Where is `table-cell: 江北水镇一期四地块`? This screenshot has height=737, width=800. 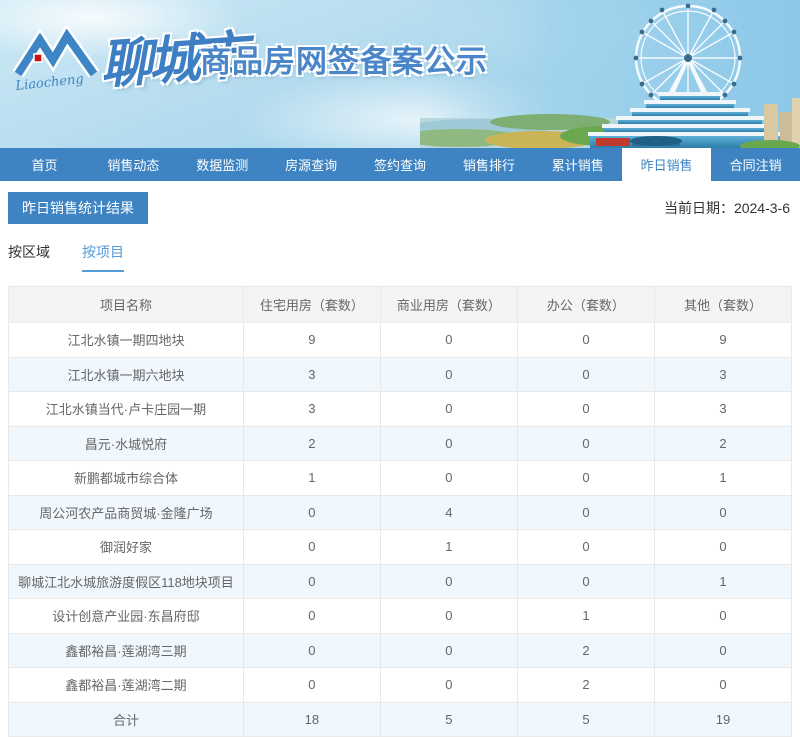 table-cell: 江北水镇一期四地块 is located at coordinates (126, 340).